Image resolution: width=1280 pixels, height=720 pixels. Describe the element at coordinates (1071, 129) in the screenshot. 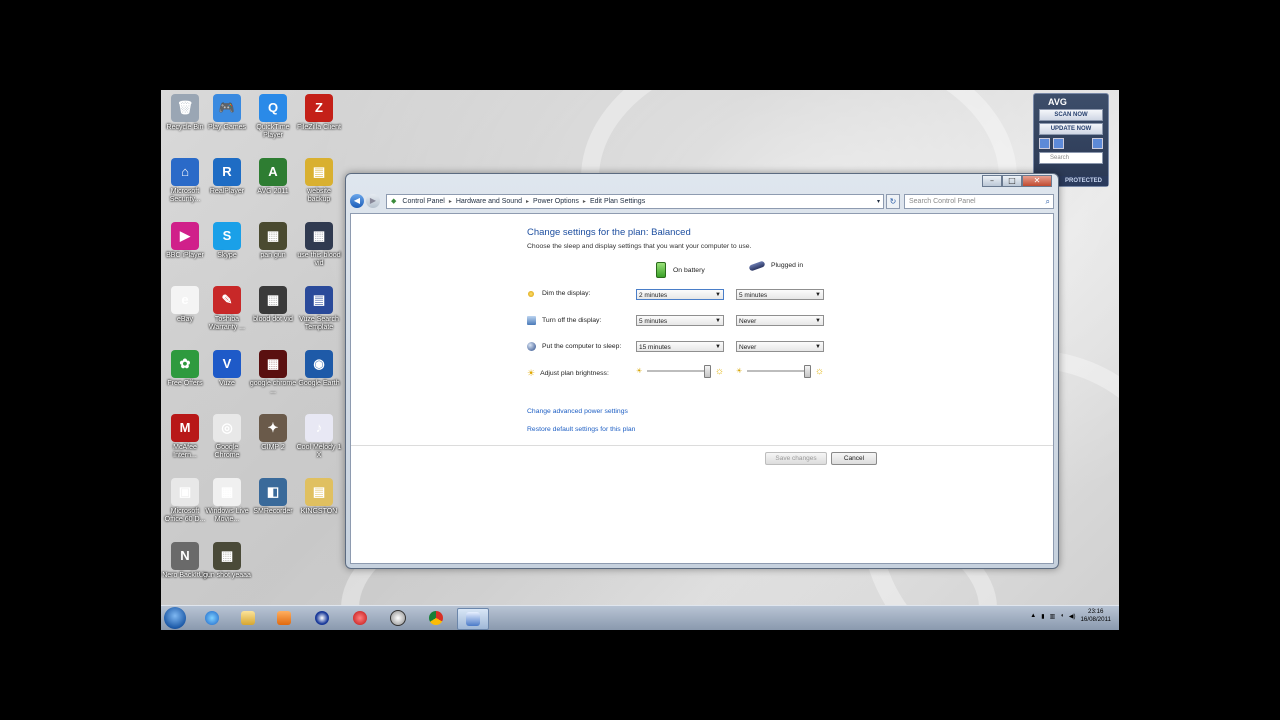

I see `update-now-button: UPDATE NOW` at that location.